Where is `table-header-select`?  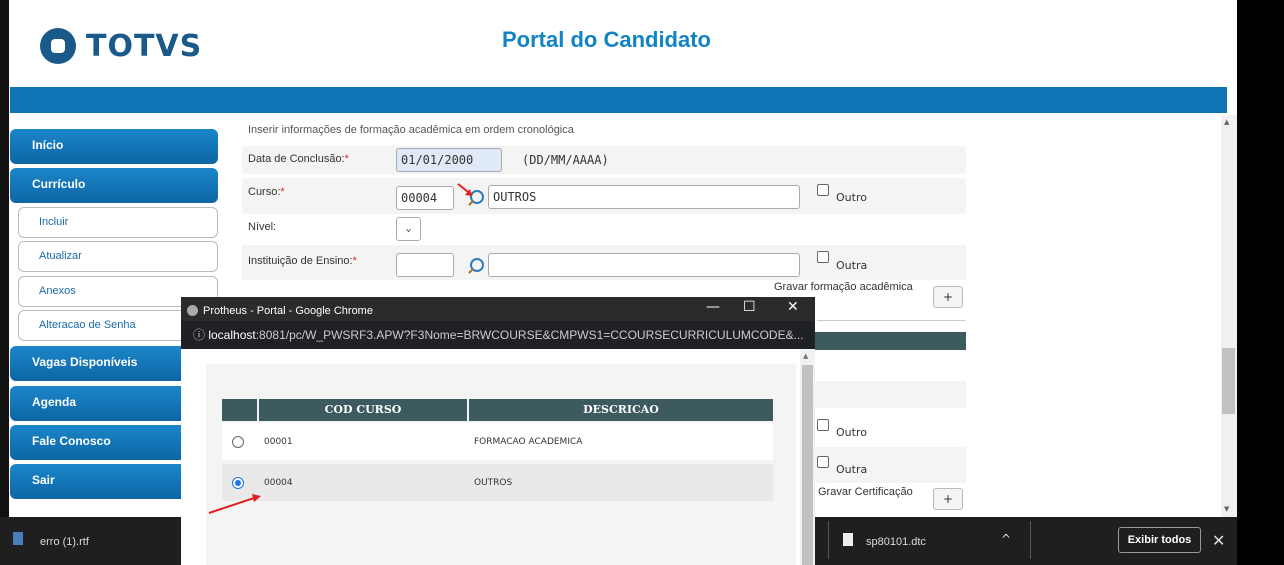
table-header-select is located at coordinates (239, 410).